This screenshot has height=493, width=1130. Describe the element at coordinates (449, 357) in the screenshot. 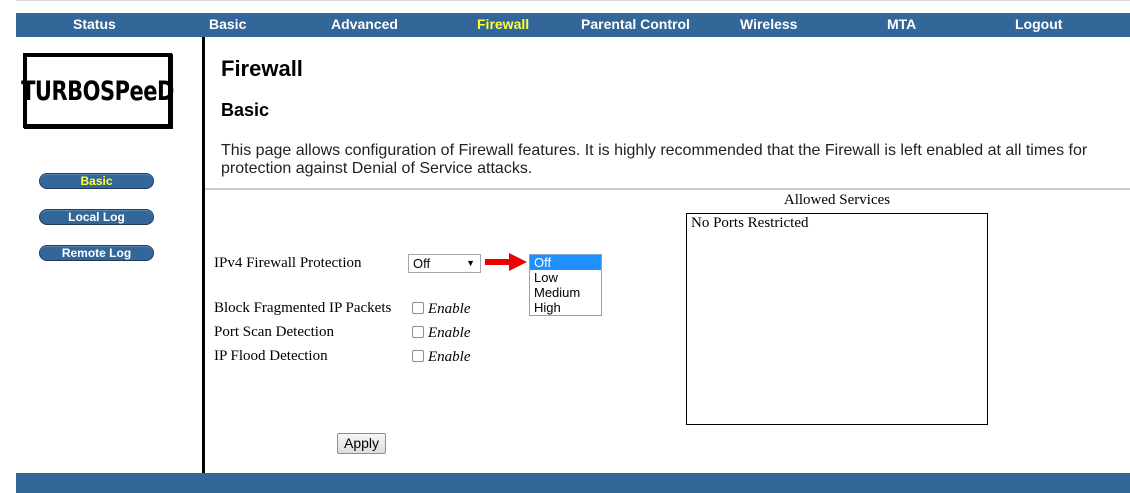

I see `ip-flood-enable-label: Enable` at that location.